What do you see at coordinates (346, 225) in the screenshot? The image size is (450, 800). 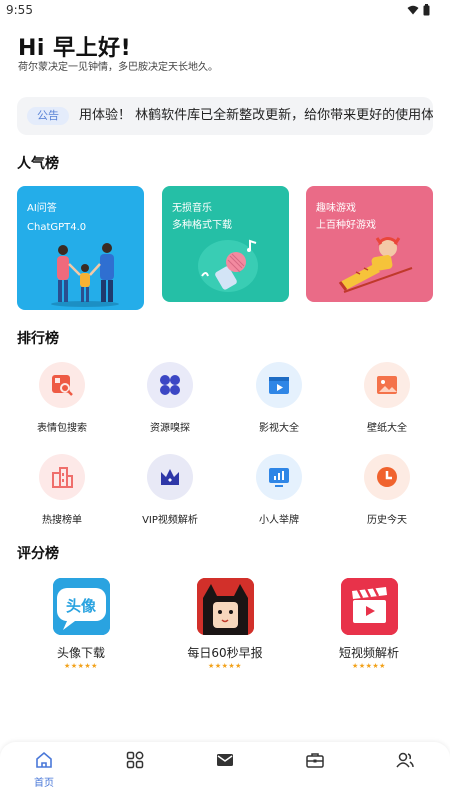 I see `popular-card-line2: 上百种好游戏` at bounding box center [346, 225].